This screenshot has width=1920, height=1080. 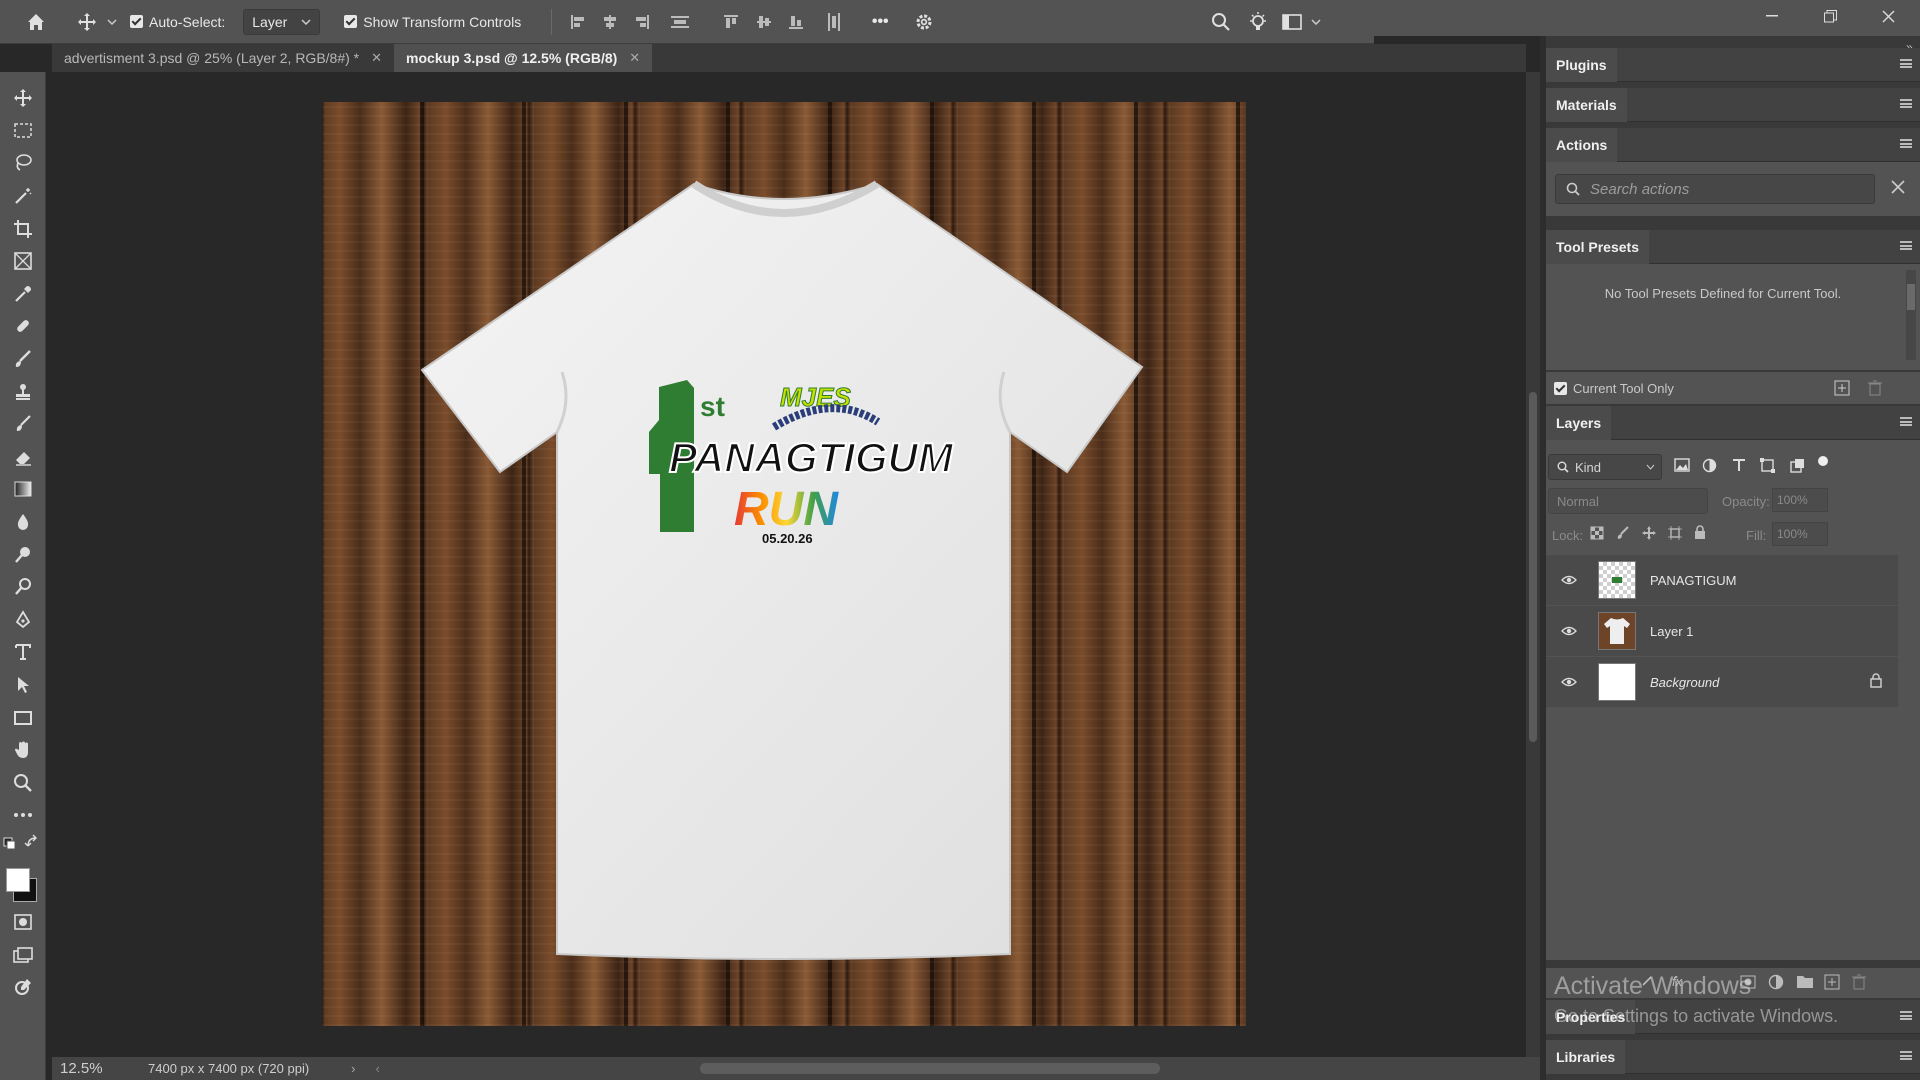 I want to click on opacity-input: 100%, so click(x=1800, y=500).